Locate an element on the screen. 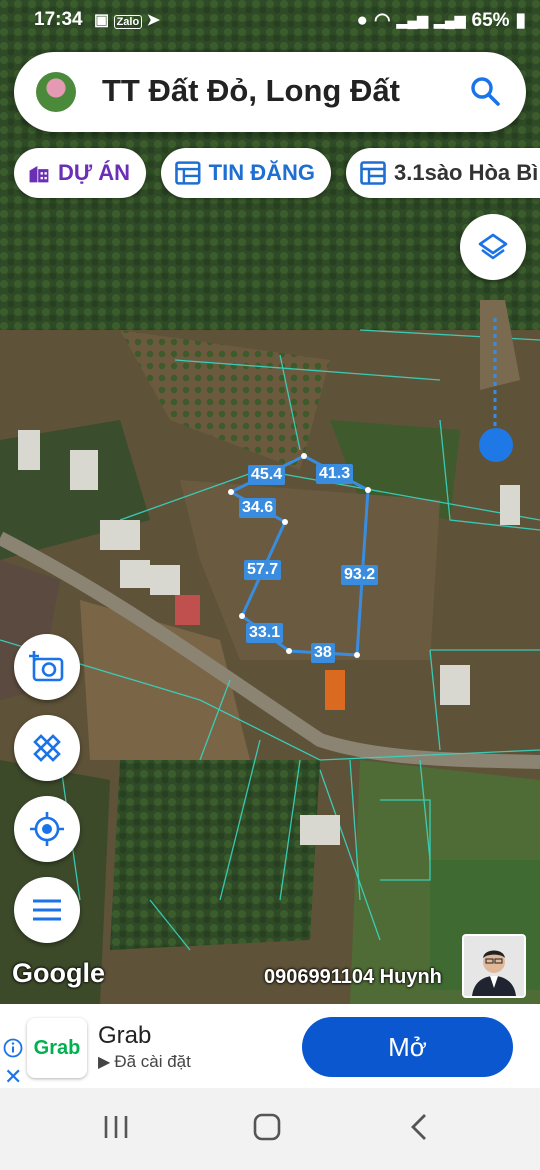 The image size is (540, 1170). agent-avatar is located at coordinates (494, 966).